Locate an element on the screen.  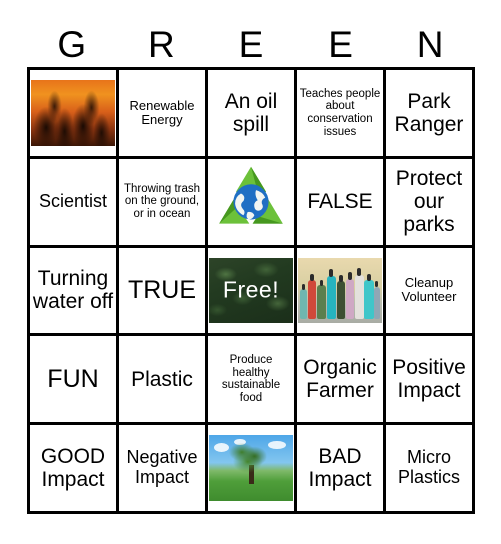
bingo-cell-text: GOOD Impact is located at coordinates (74, 469).